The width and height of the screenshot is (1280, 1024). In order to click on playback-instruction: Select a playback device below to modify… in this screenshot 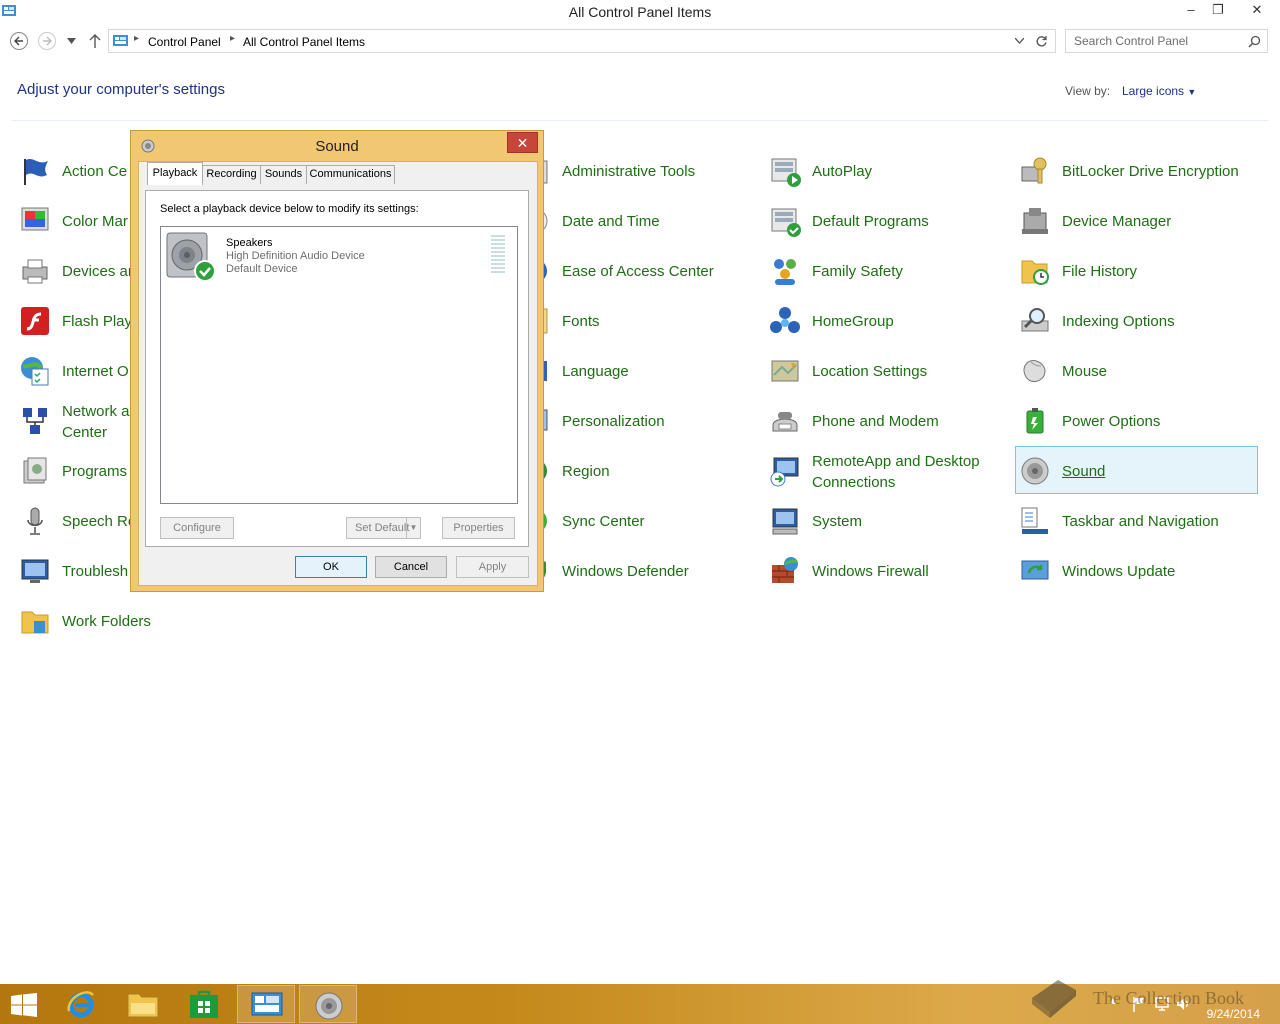, I will do `click(289, 209)`.